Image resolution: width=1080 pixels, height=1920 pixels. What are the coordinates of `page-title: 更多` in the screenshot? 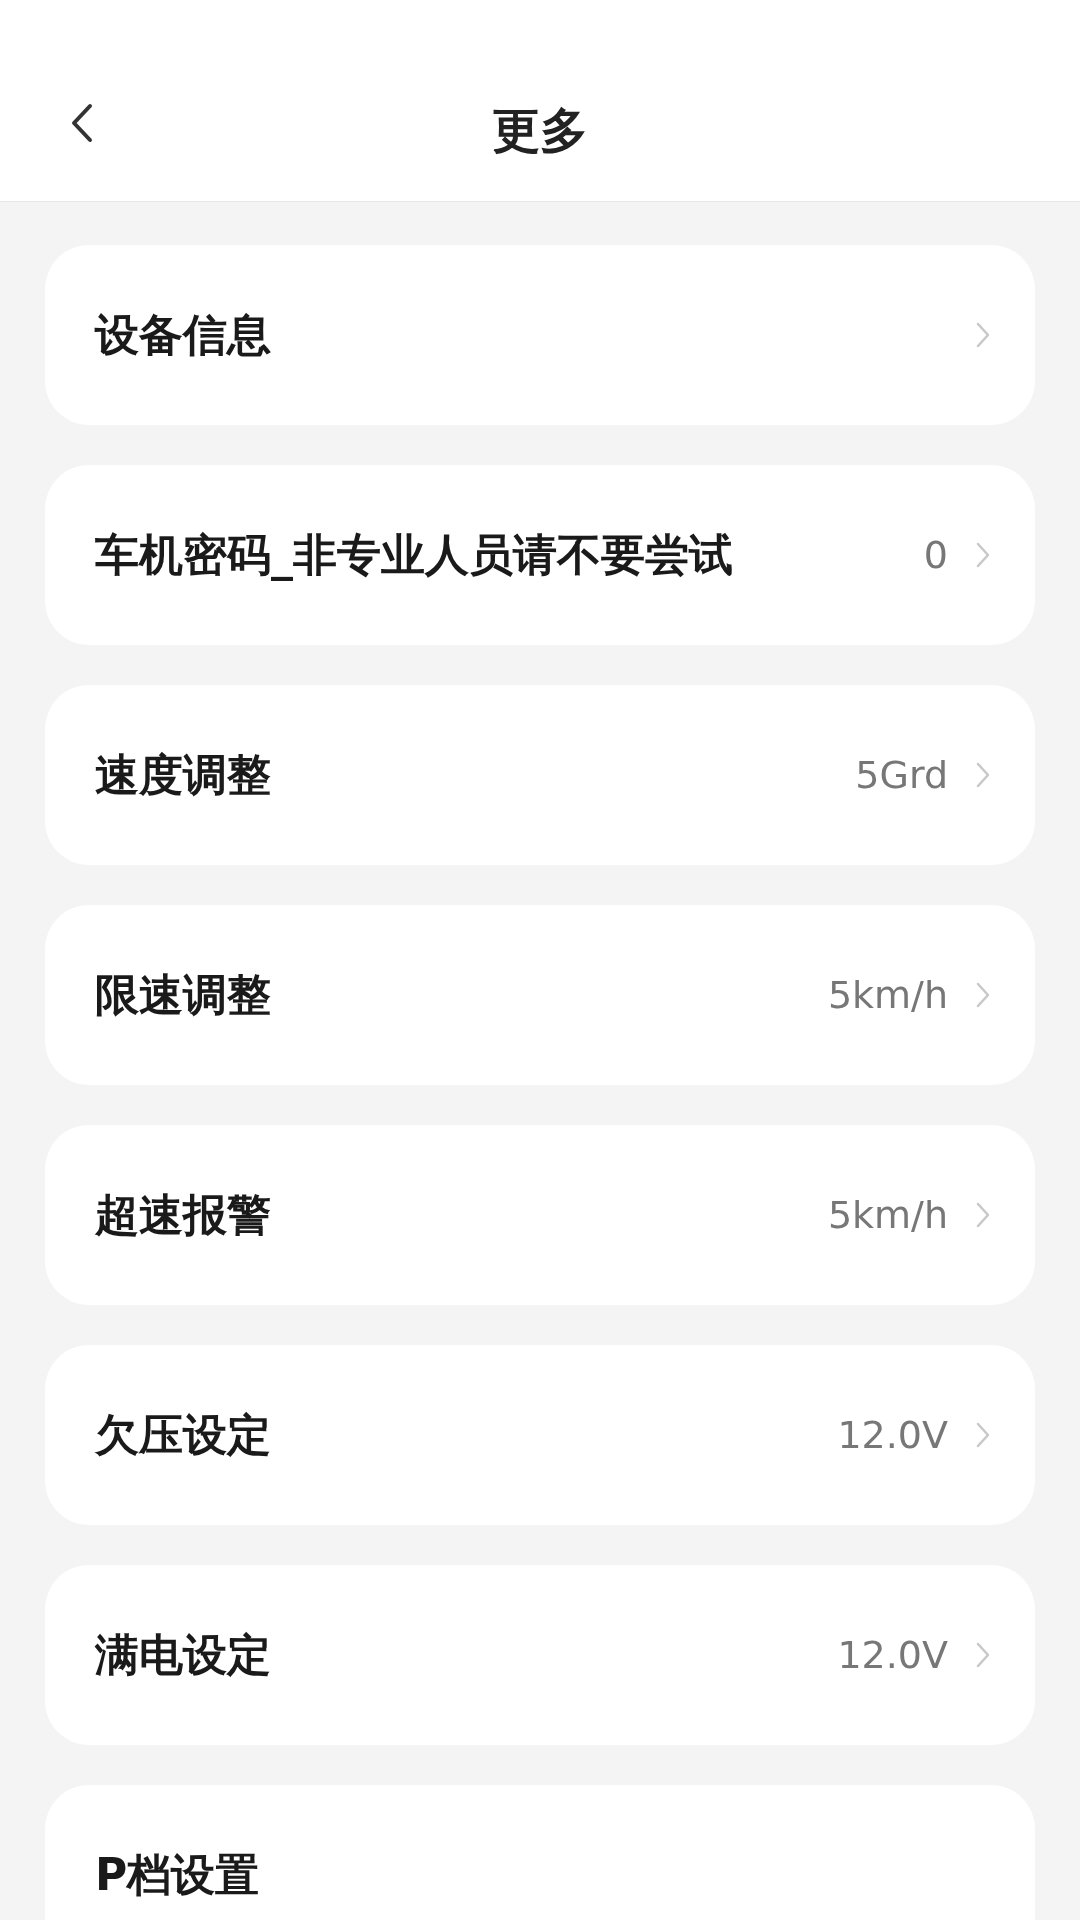 It's located at (540, 130).